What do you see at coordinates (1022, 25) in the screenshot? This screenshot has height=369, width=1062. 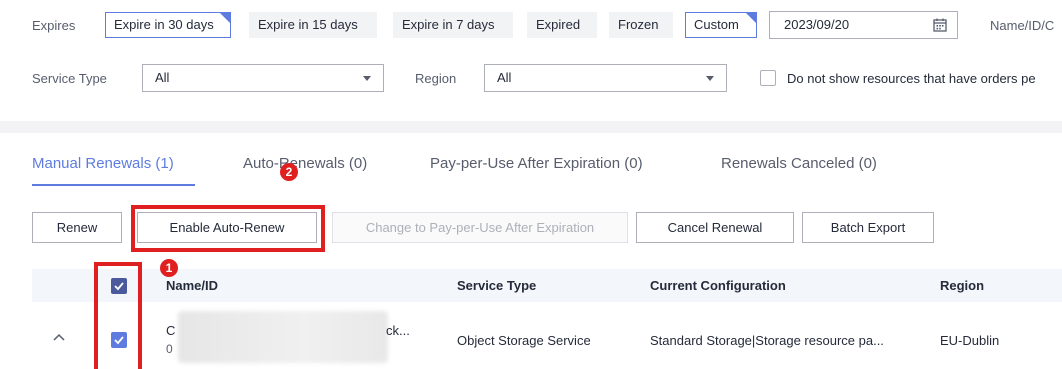 I see `name-id-label: Name/ID/C` at bounding box center [1022, 25].